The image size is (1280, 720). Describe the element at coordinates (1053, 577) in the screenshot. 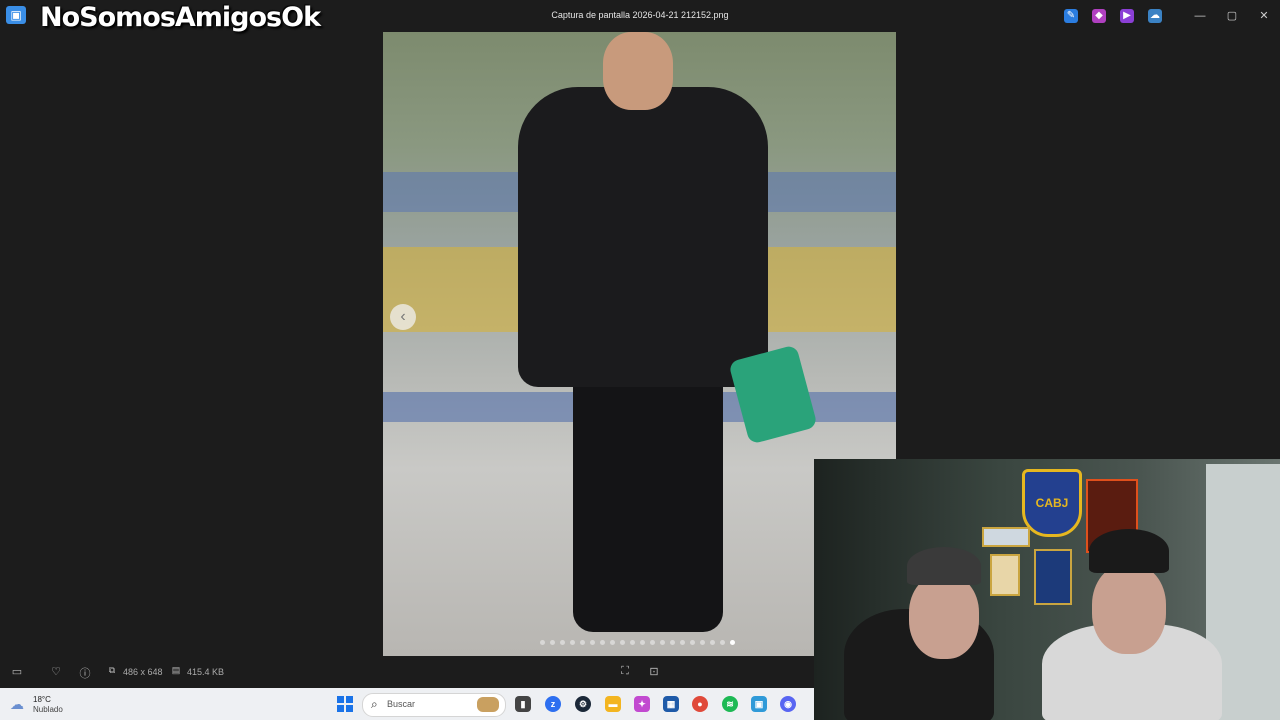

I see `jersey-frame` at that location.